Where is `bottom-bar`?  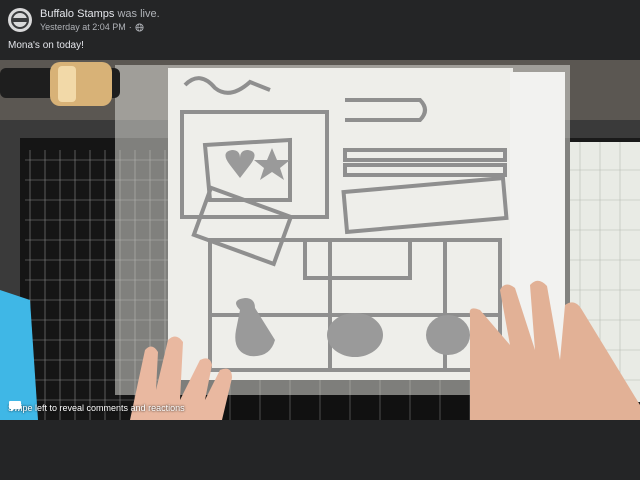 bottom-bar is located at coordinates (320, 450).